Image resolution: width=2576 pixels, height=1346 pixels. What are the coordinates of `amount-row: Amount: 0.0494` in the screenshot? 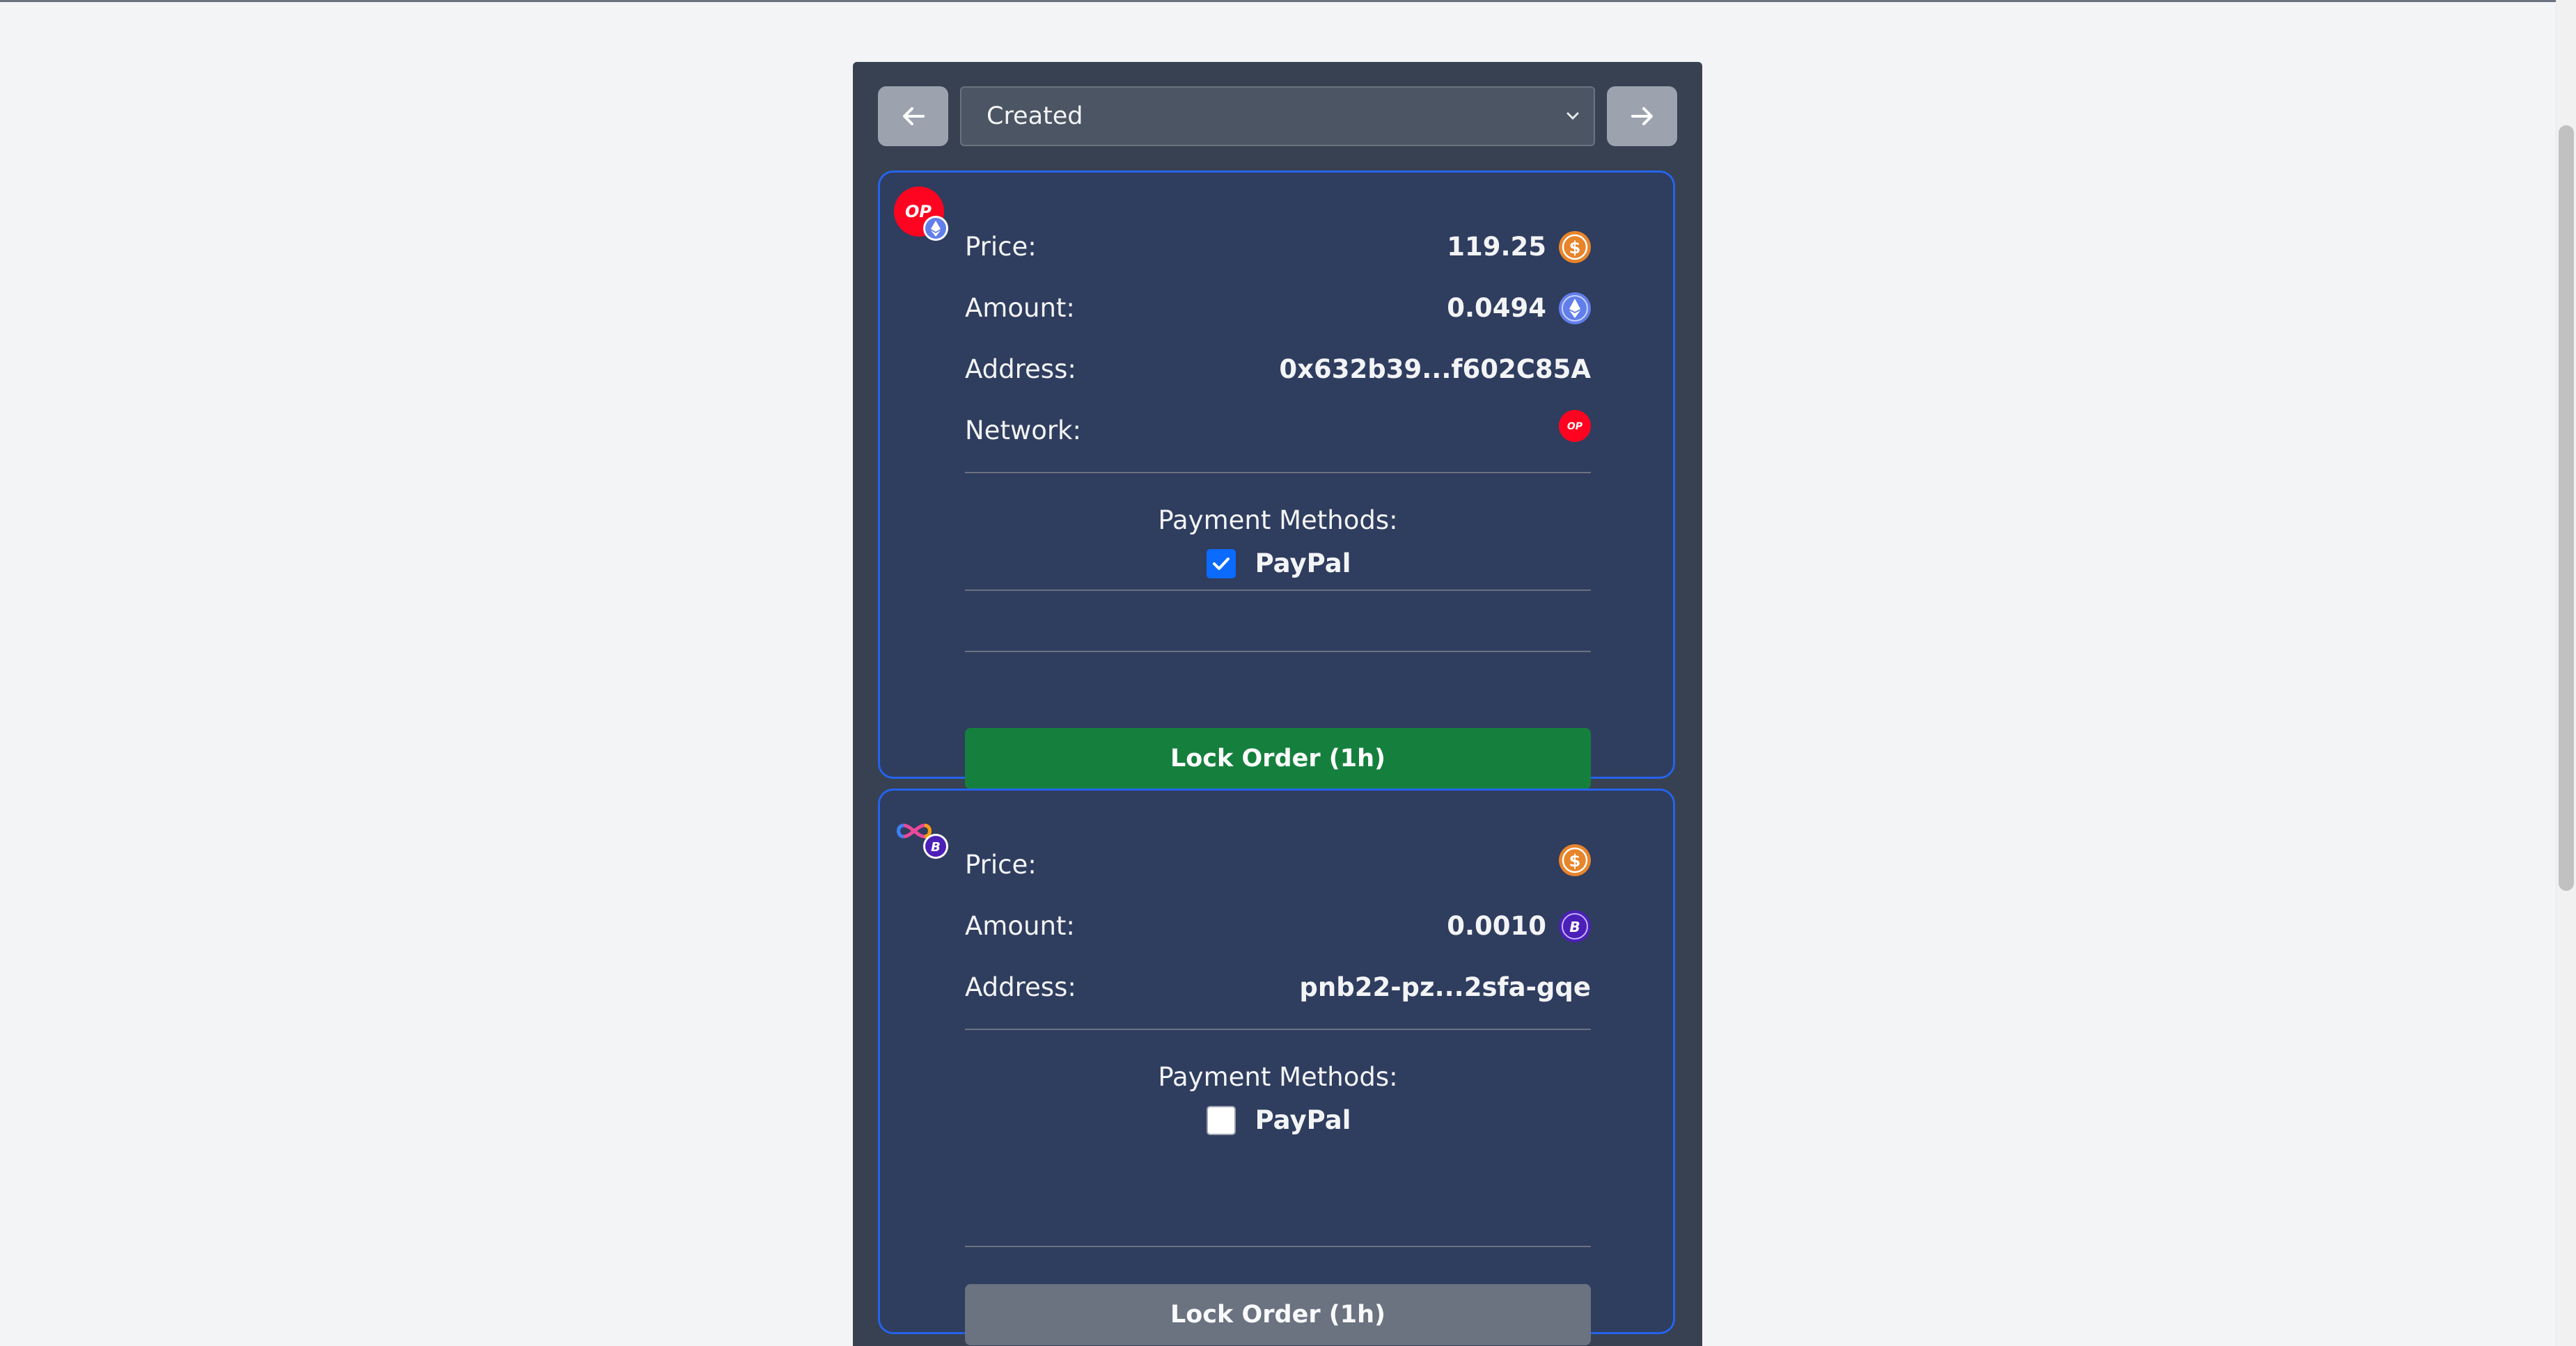 It's located at (1278, 308).